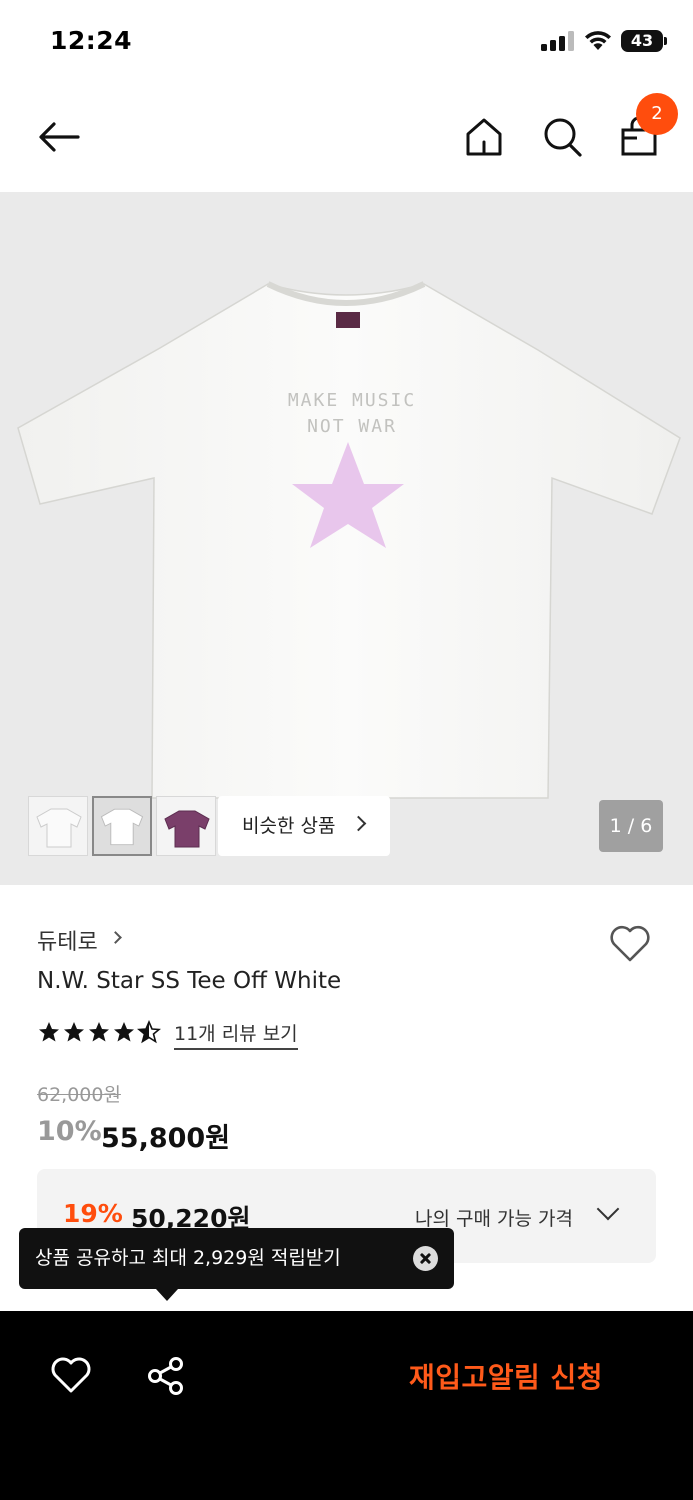  Describe the element at coordinates (346, 138) in the screenshot. I see `top-nav: 2` at that location.